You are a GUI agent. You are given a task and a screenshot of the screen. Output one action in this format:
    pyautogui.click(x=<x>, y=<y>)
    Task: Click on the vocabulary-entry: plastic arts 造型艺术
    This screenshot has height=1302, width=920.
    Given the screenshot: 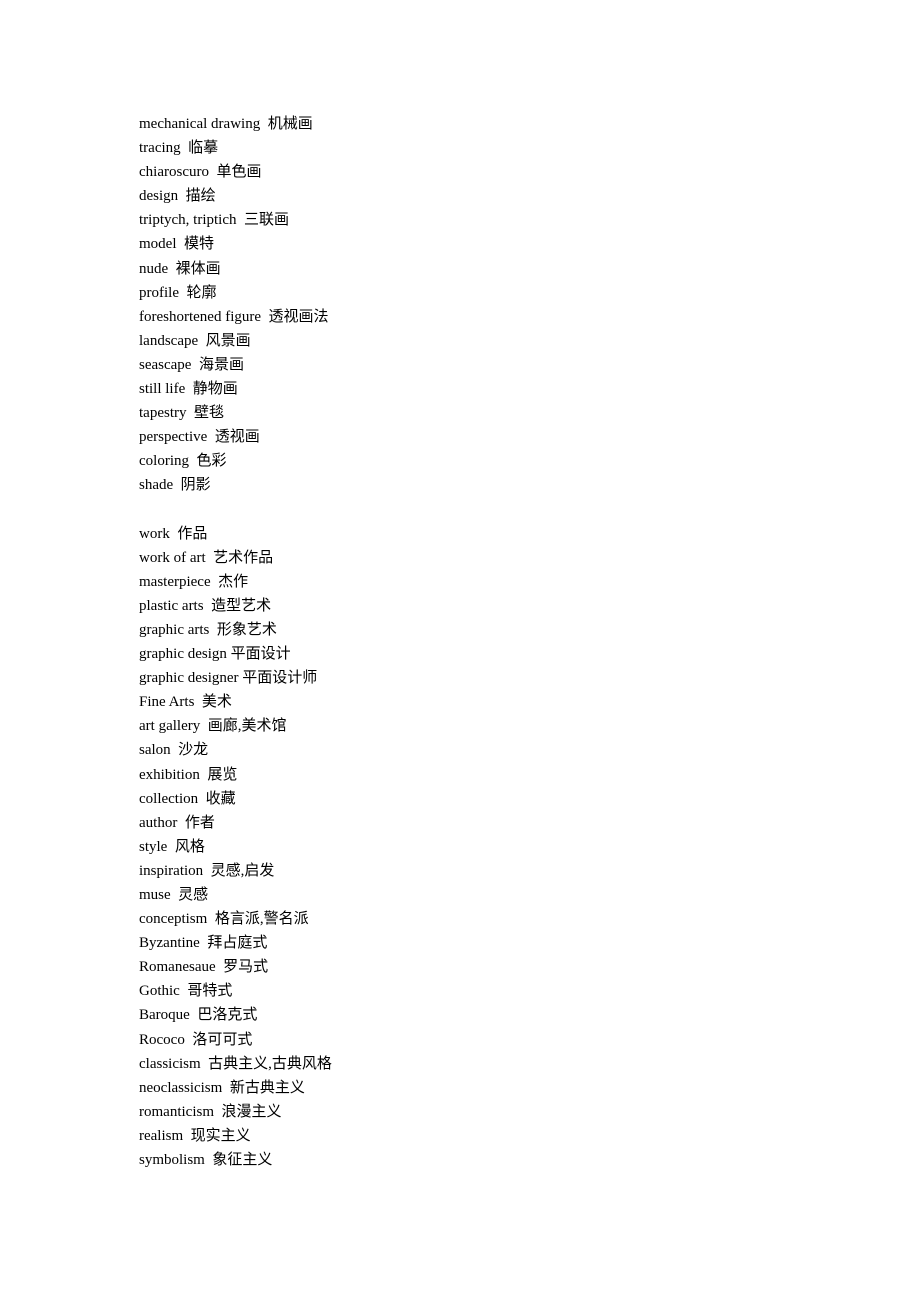 What is the action you would take?
    pyautogui.click(x=205, y=605)
    